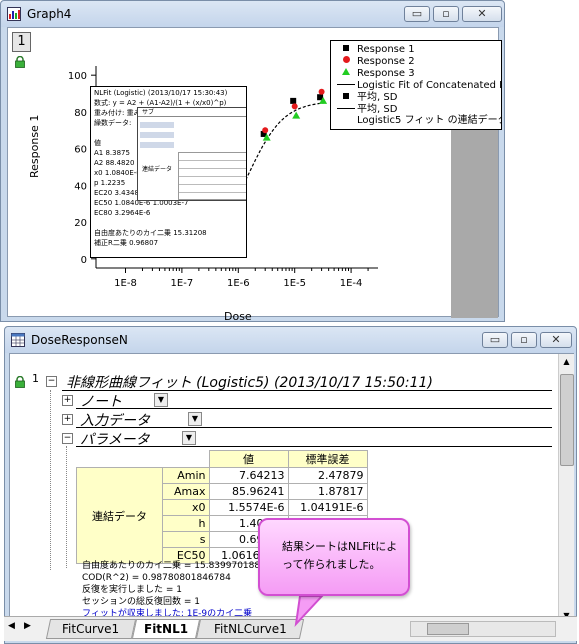  Describe the element at coordinates (248, 491) in the screenshot. I see `param-value-cell: 85.96241` at that location.